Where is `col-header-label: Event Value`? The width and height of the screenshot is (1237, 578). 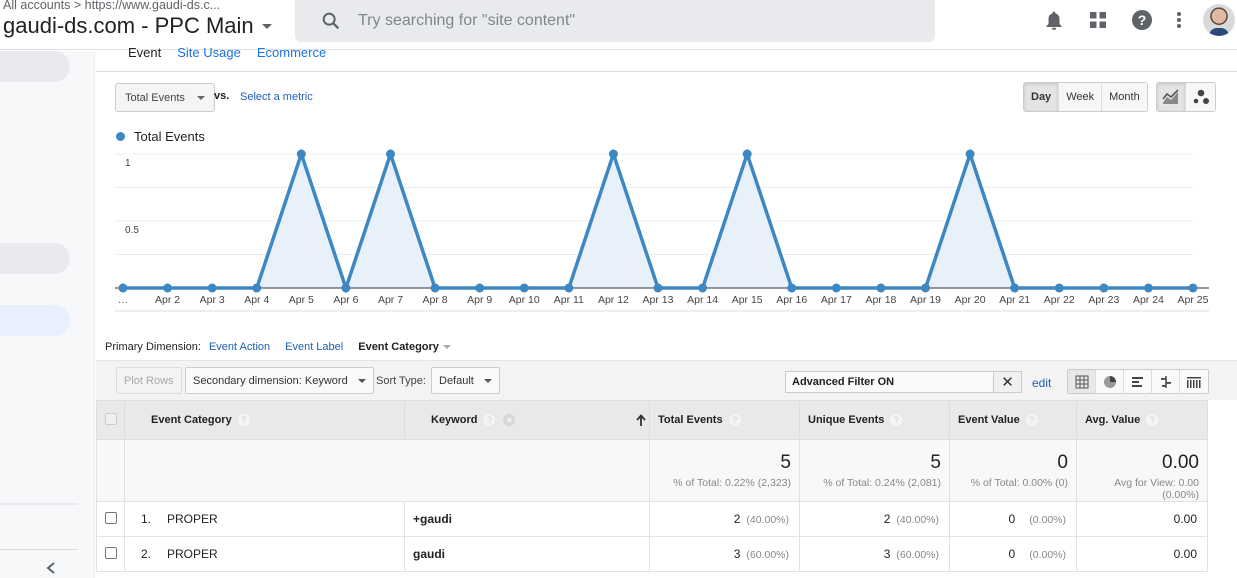 col-header-label: Event Value is located at coordinates (989, 419).